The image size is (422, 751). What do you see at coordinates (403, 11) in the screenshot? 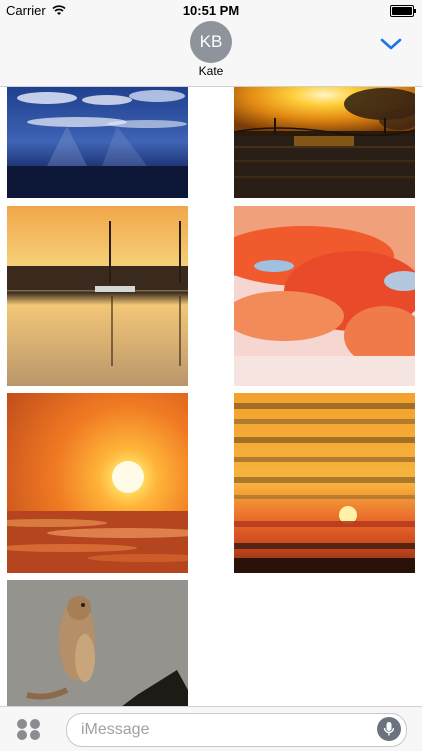
I see `battery-icon` at bounding box center [403, 11].